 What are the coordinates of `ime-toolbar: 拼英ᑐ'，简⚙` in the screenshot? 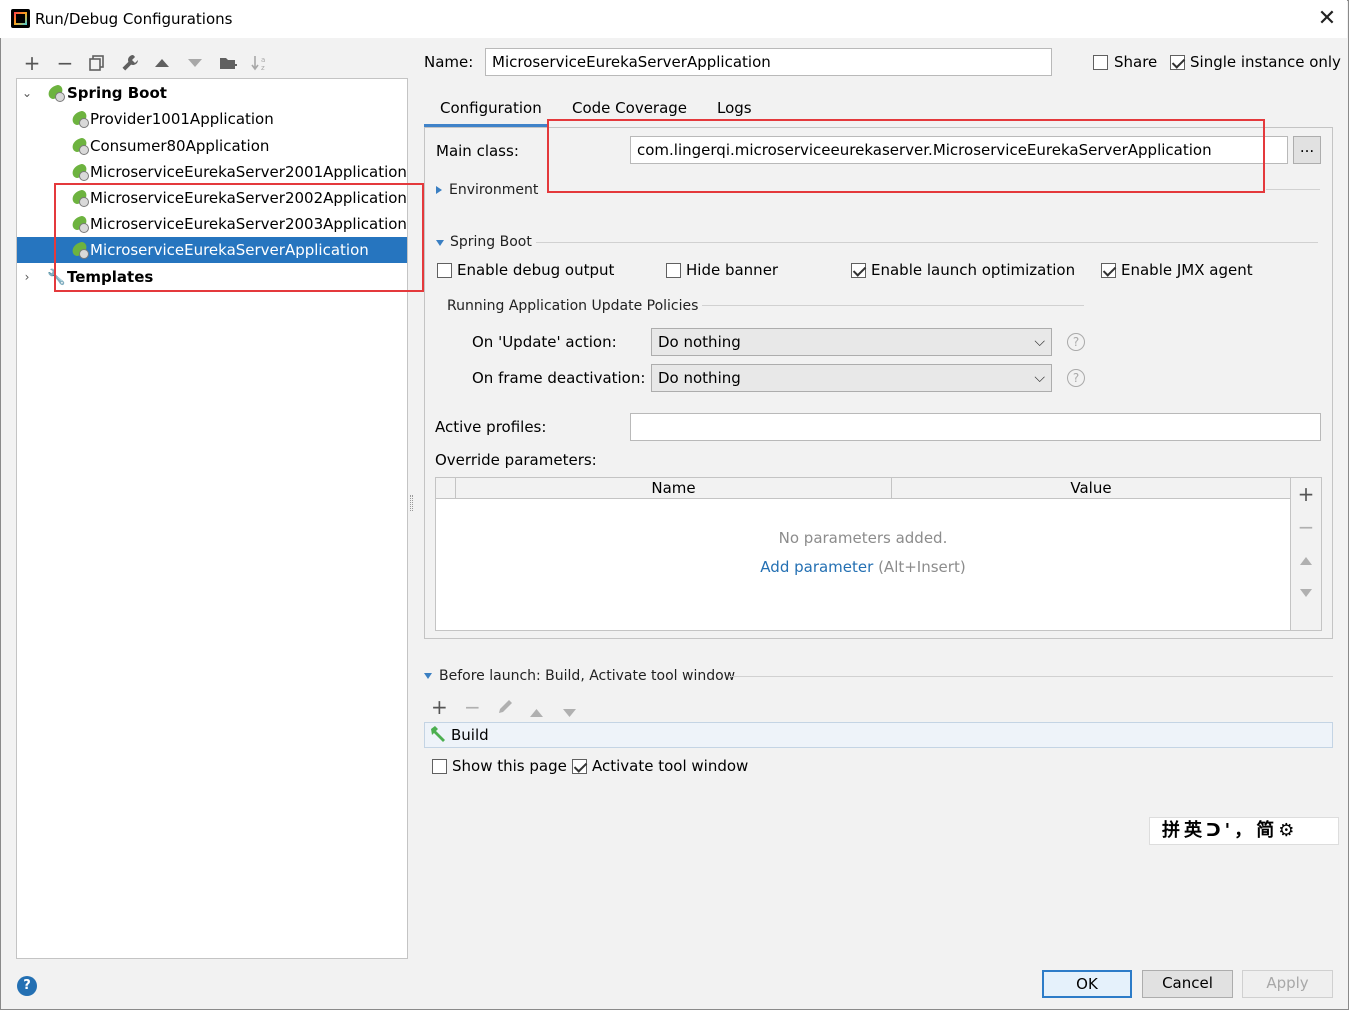 It's located at (1244, 831).